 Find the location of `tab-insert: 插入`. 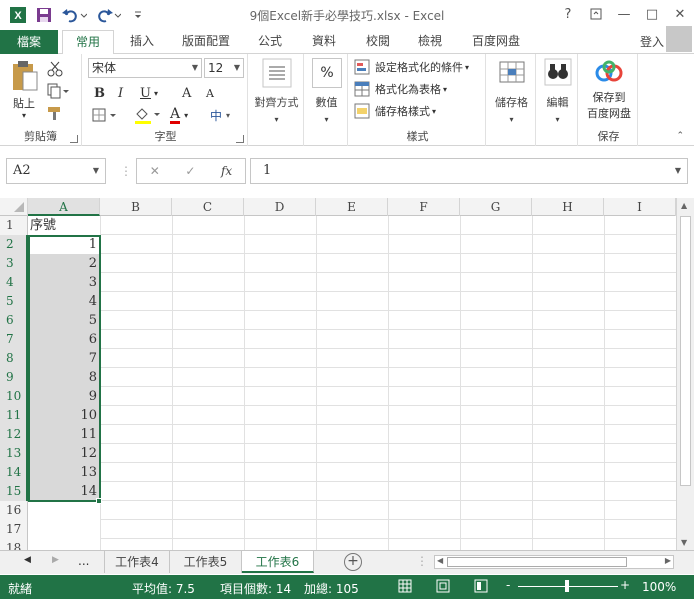

tab-insert: 插入 is located at coordinates (142, 42).